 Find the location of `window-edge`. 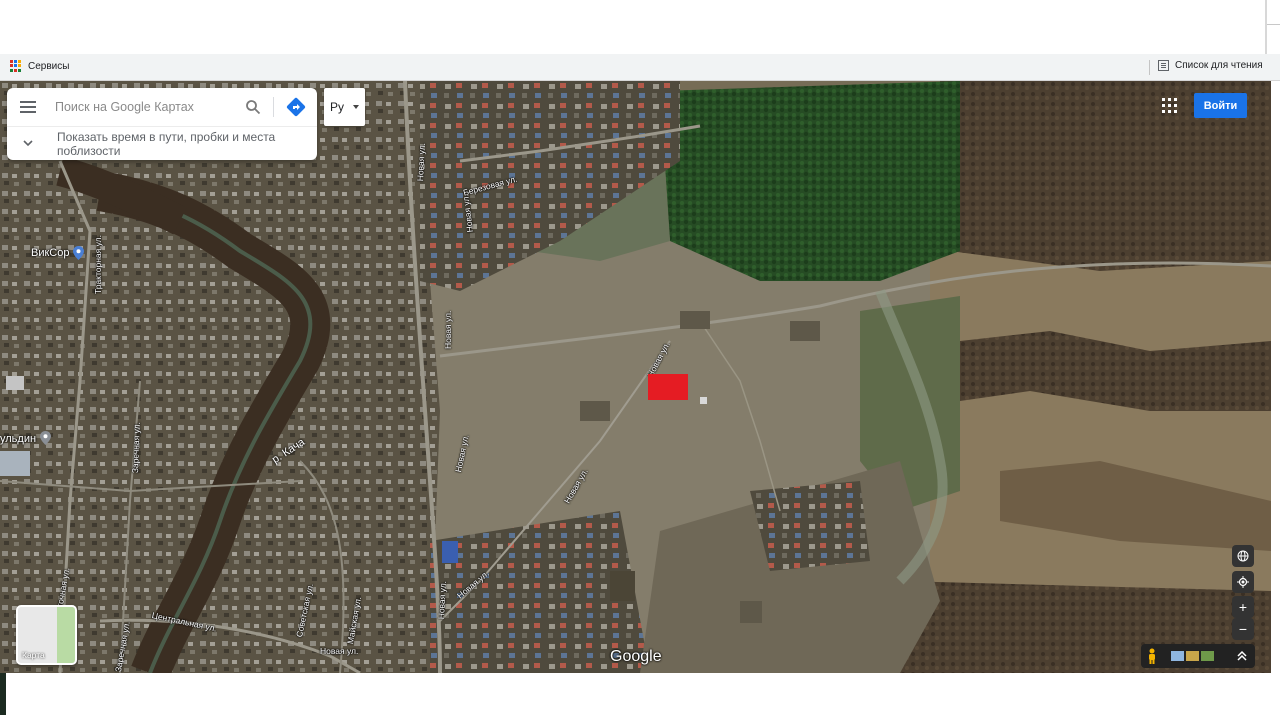

window-edge is located at coordinates (1266, 27).